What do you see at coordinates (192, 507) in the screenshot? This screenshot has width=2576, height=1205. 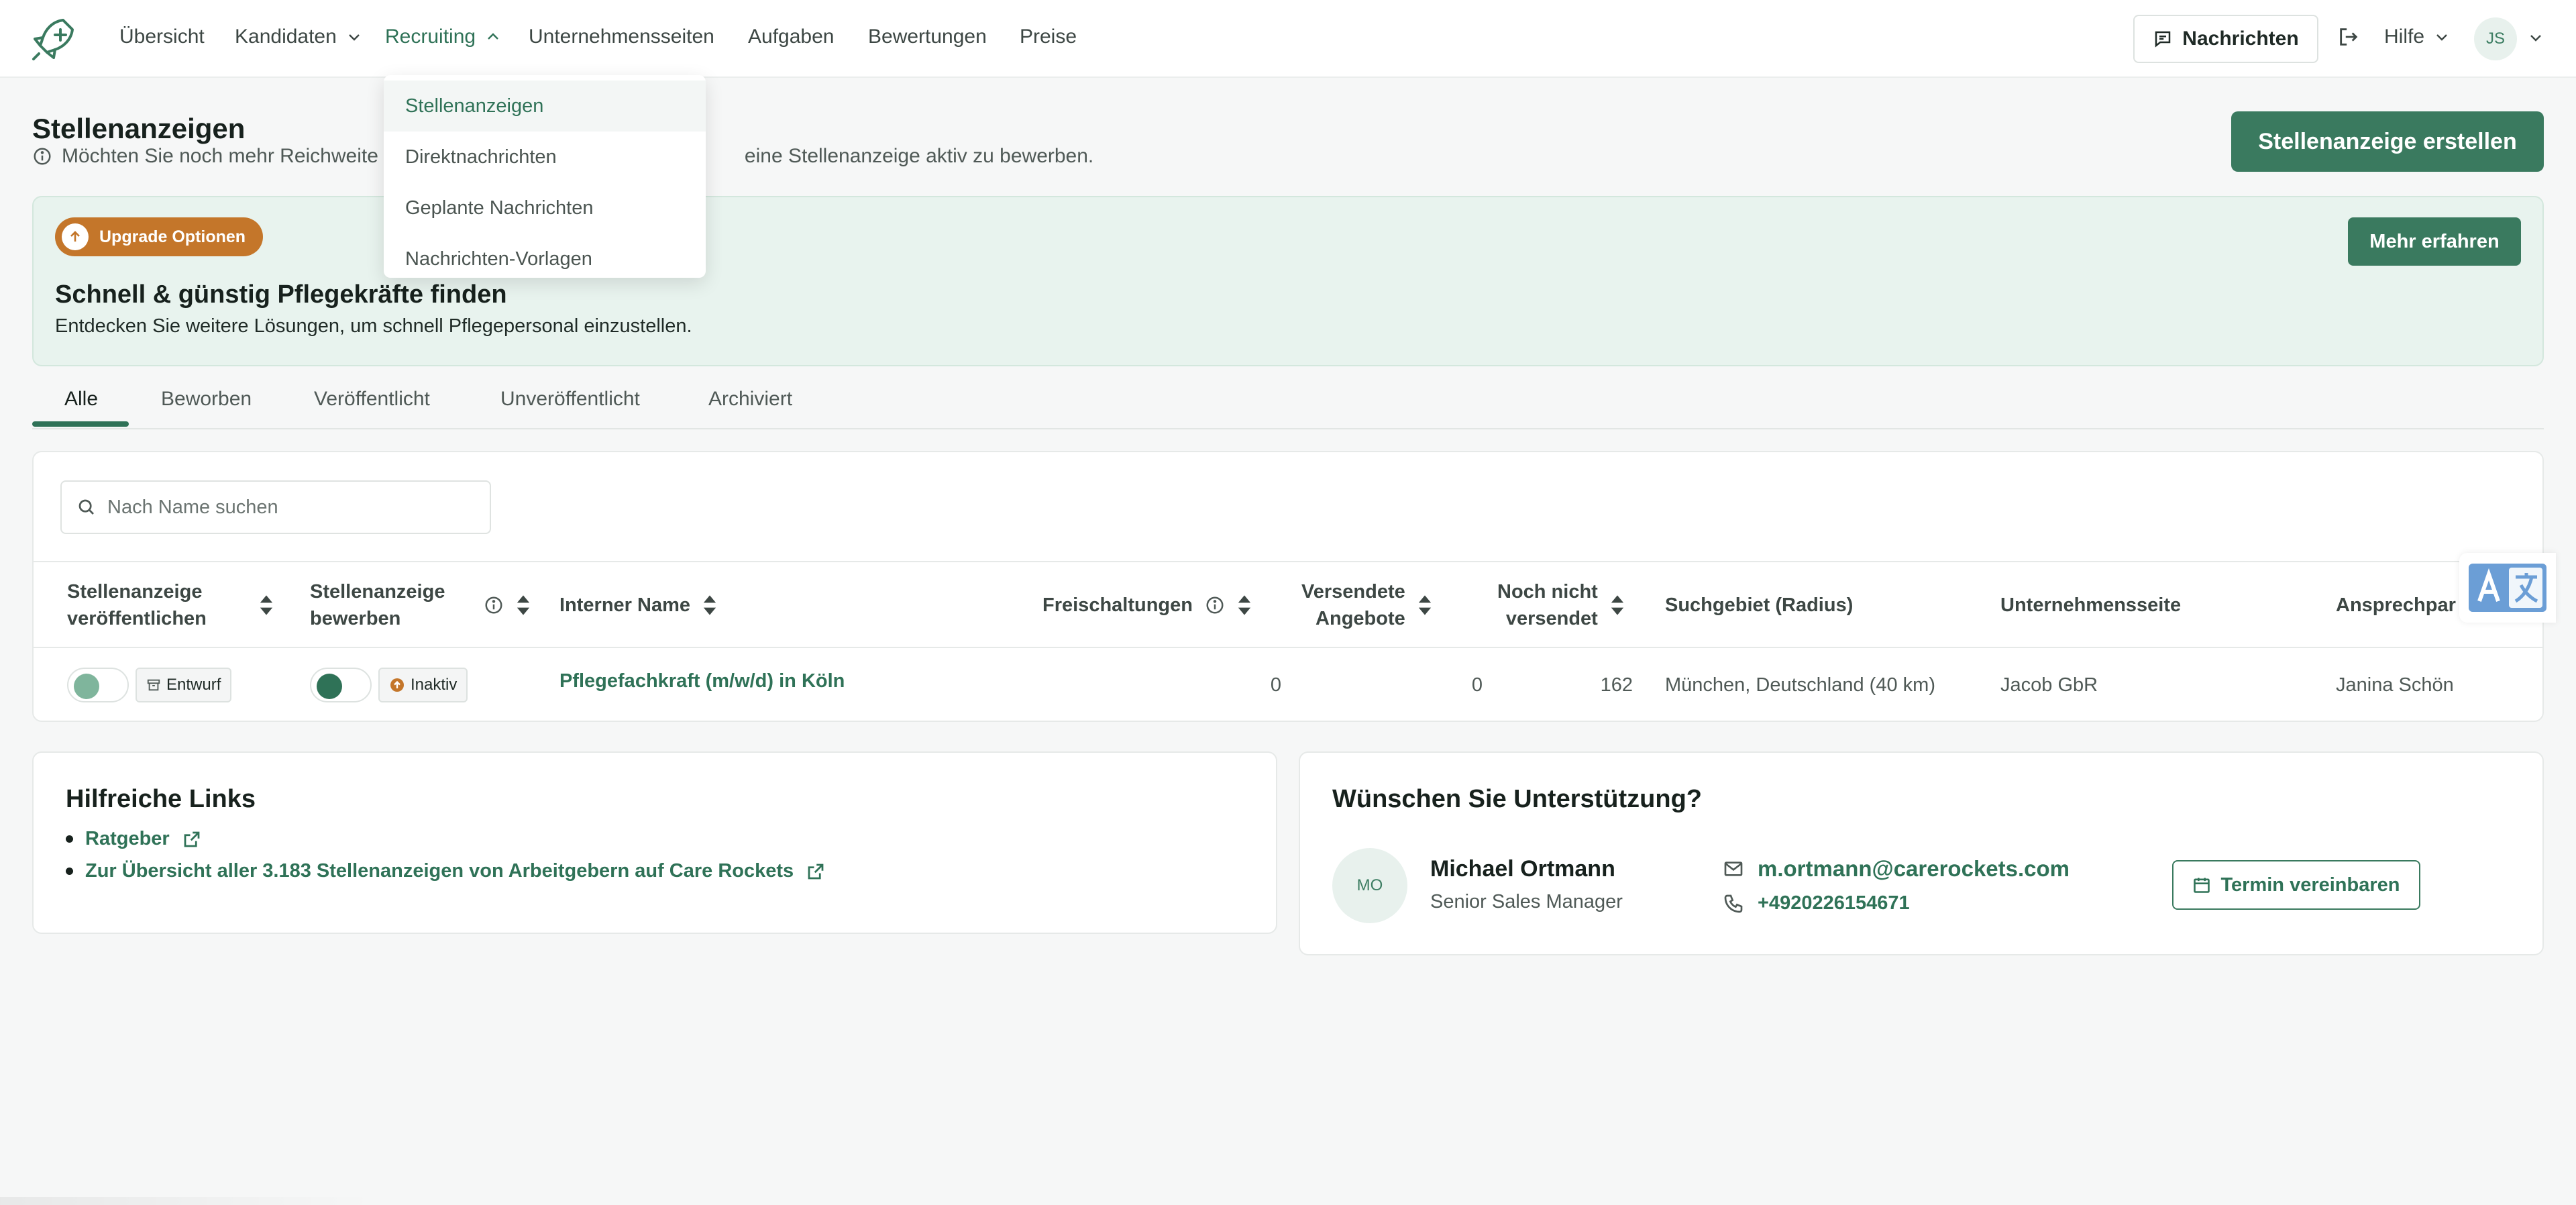 I see `search-placeholder: Nach Name suchen` at bounding box center [192, 507].